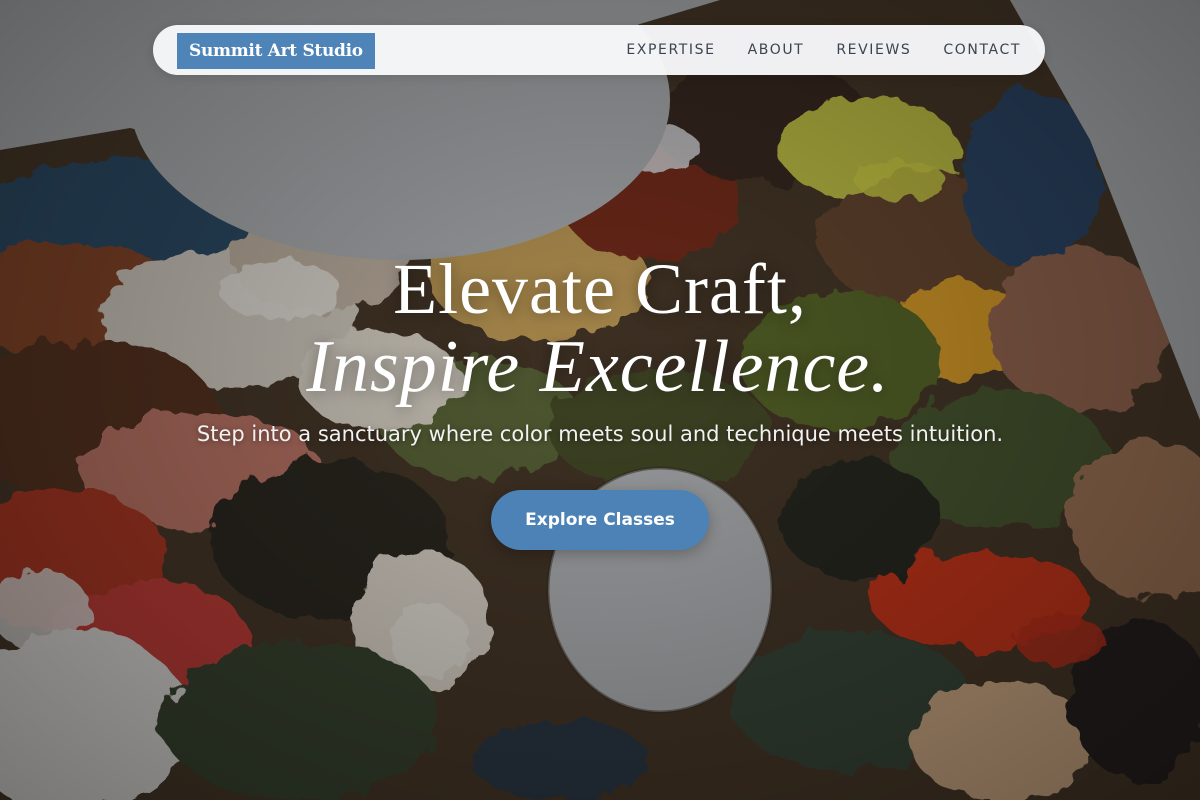  I want to click on nav-link-about: ABOUT, so click(776, 50).